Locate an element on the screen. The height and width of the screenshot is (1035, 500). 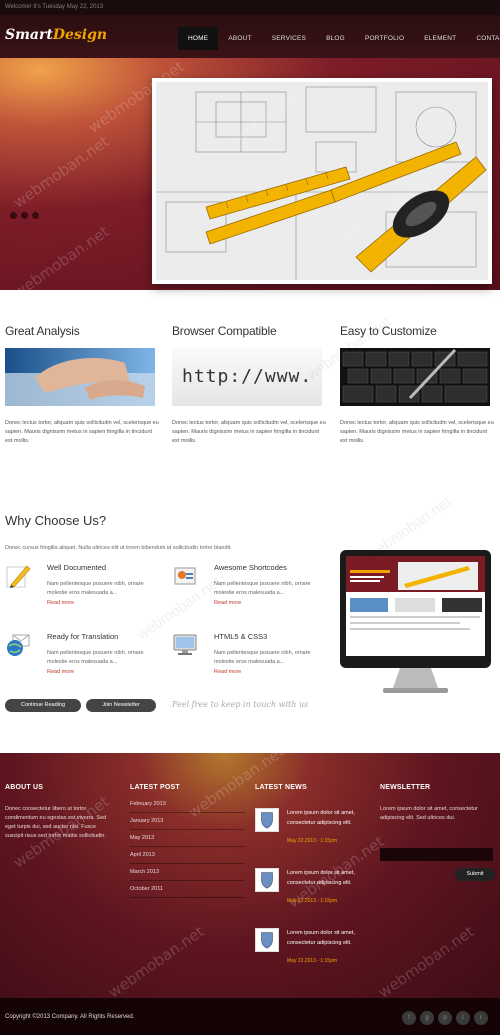
globe-mail-icon is located at coordinates (18, 645).